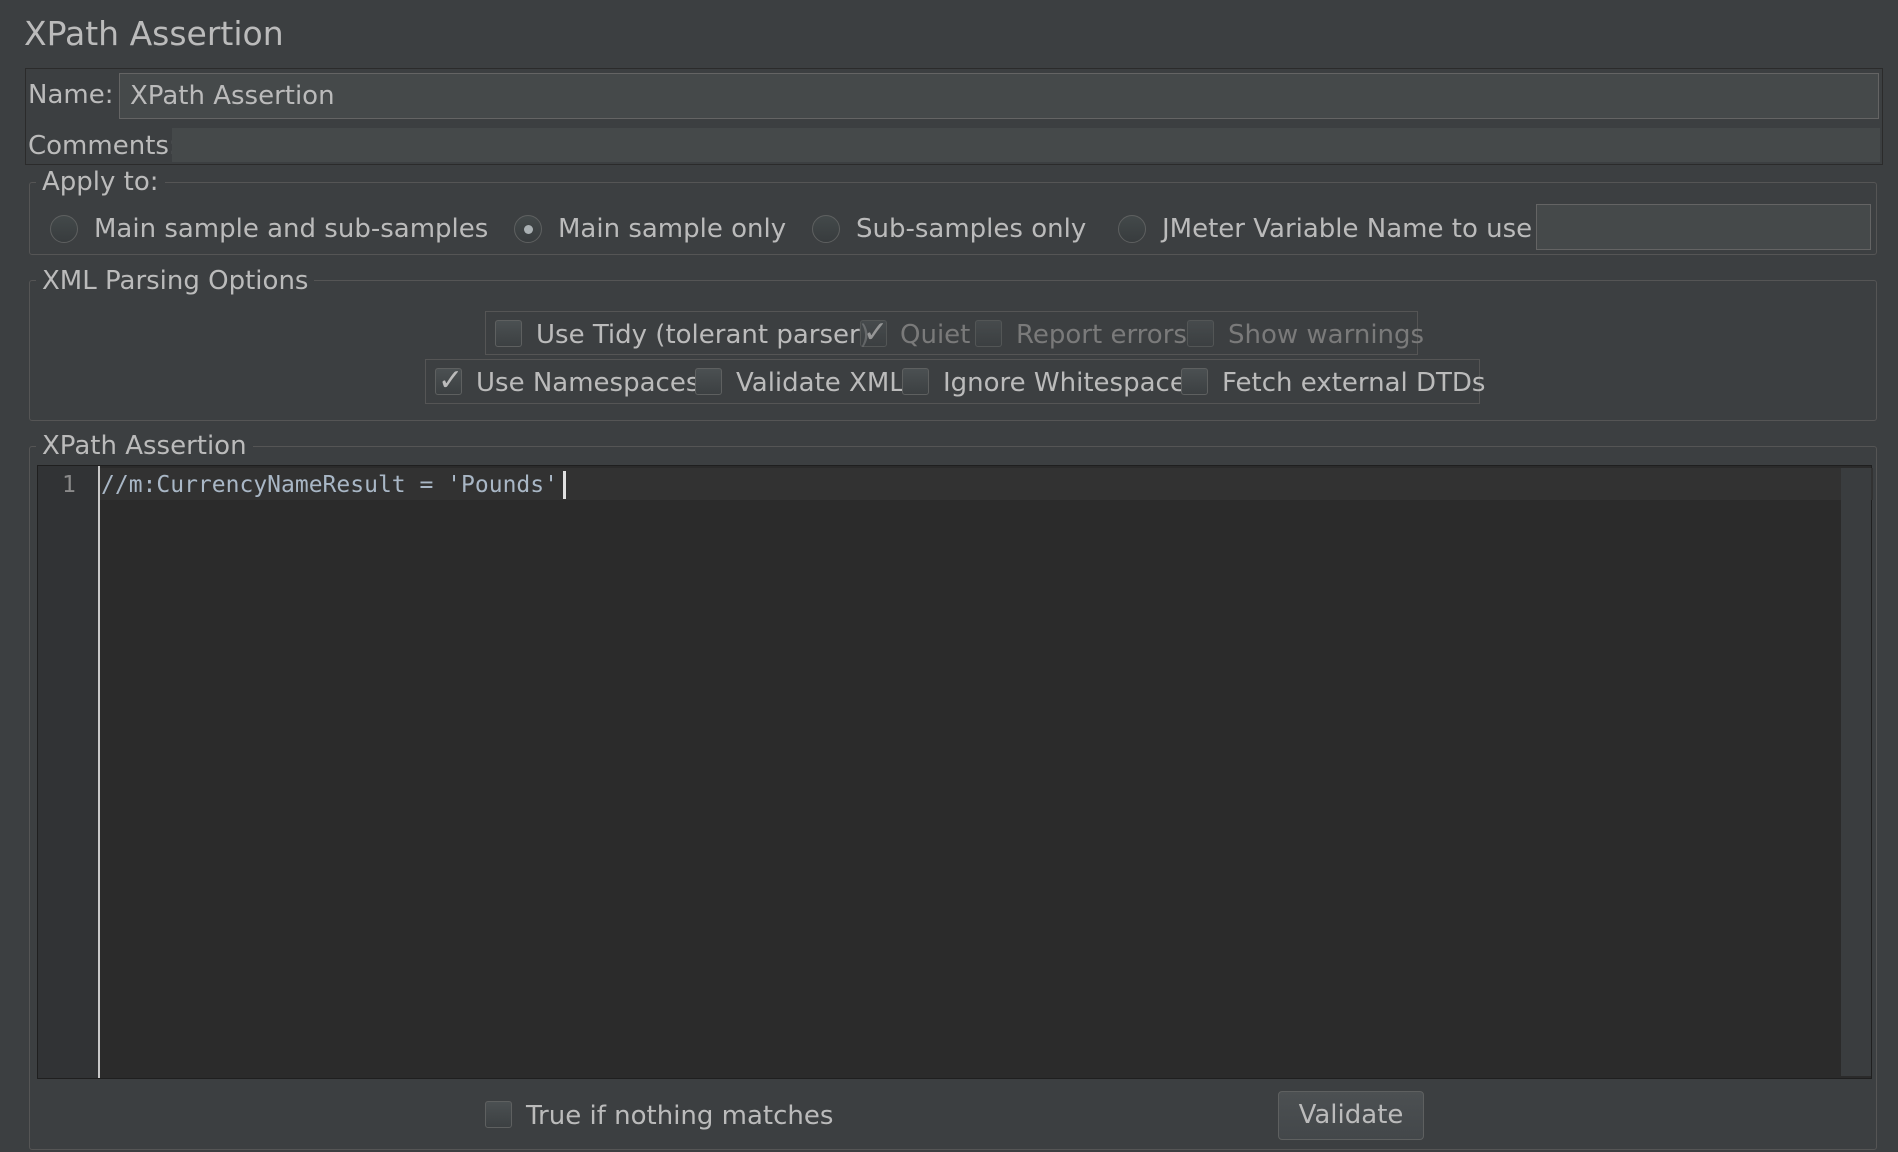  Describe the element at coordinates (329, 485) in the screenshot. I see `xpath-code-line: //m:CurrencyNameResult = 'Pounds'` at that location.